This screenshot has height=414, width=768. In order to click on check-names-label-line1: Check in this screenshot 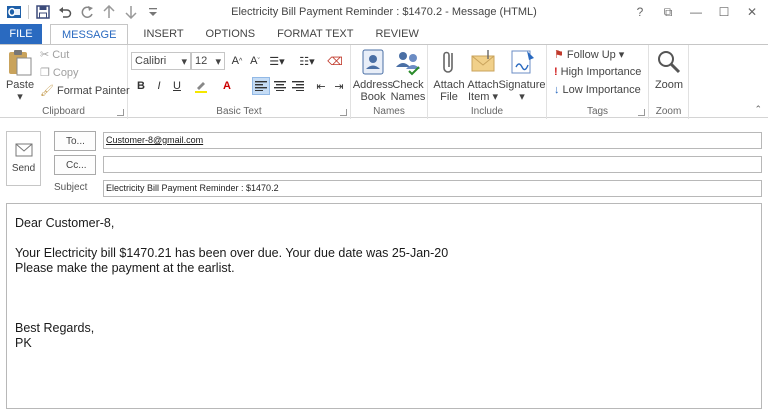, I will do `click(408, 85)`.